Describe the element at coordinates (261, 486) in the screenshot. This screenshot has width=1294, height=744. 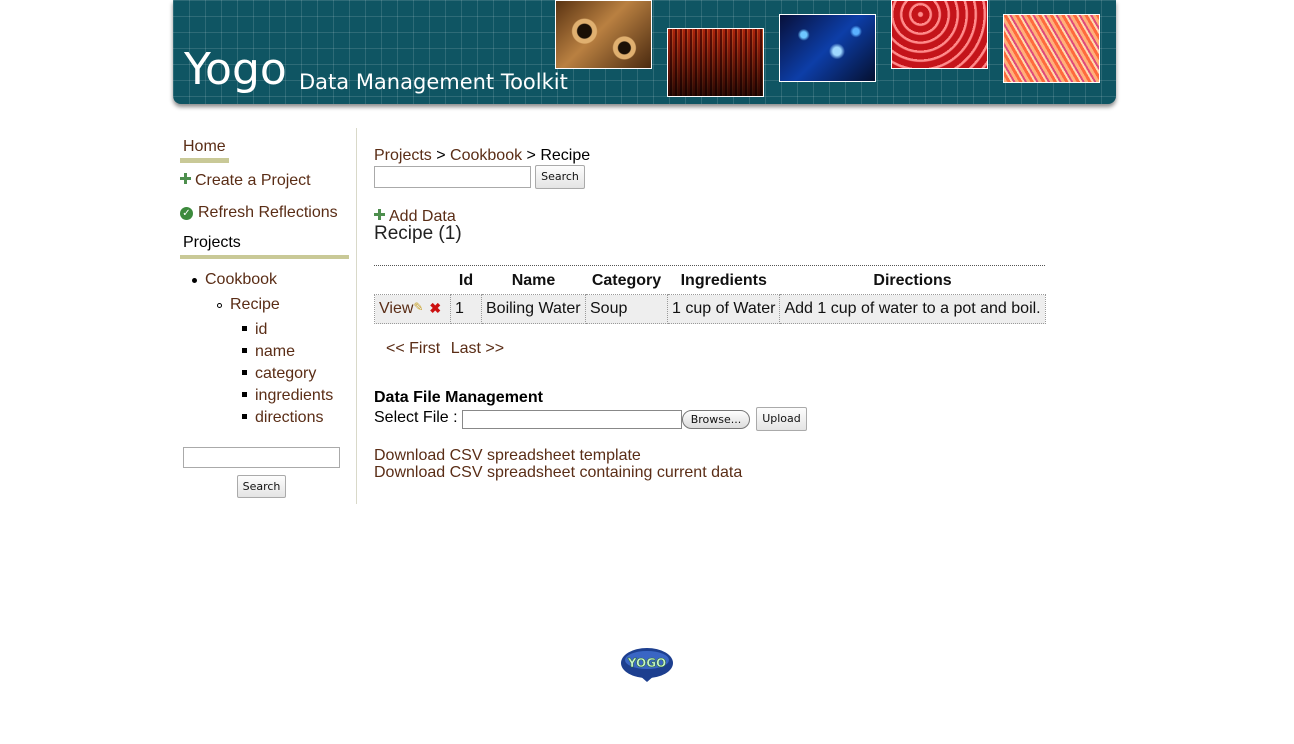
I see `sidebar-search-button: Search` at that location.